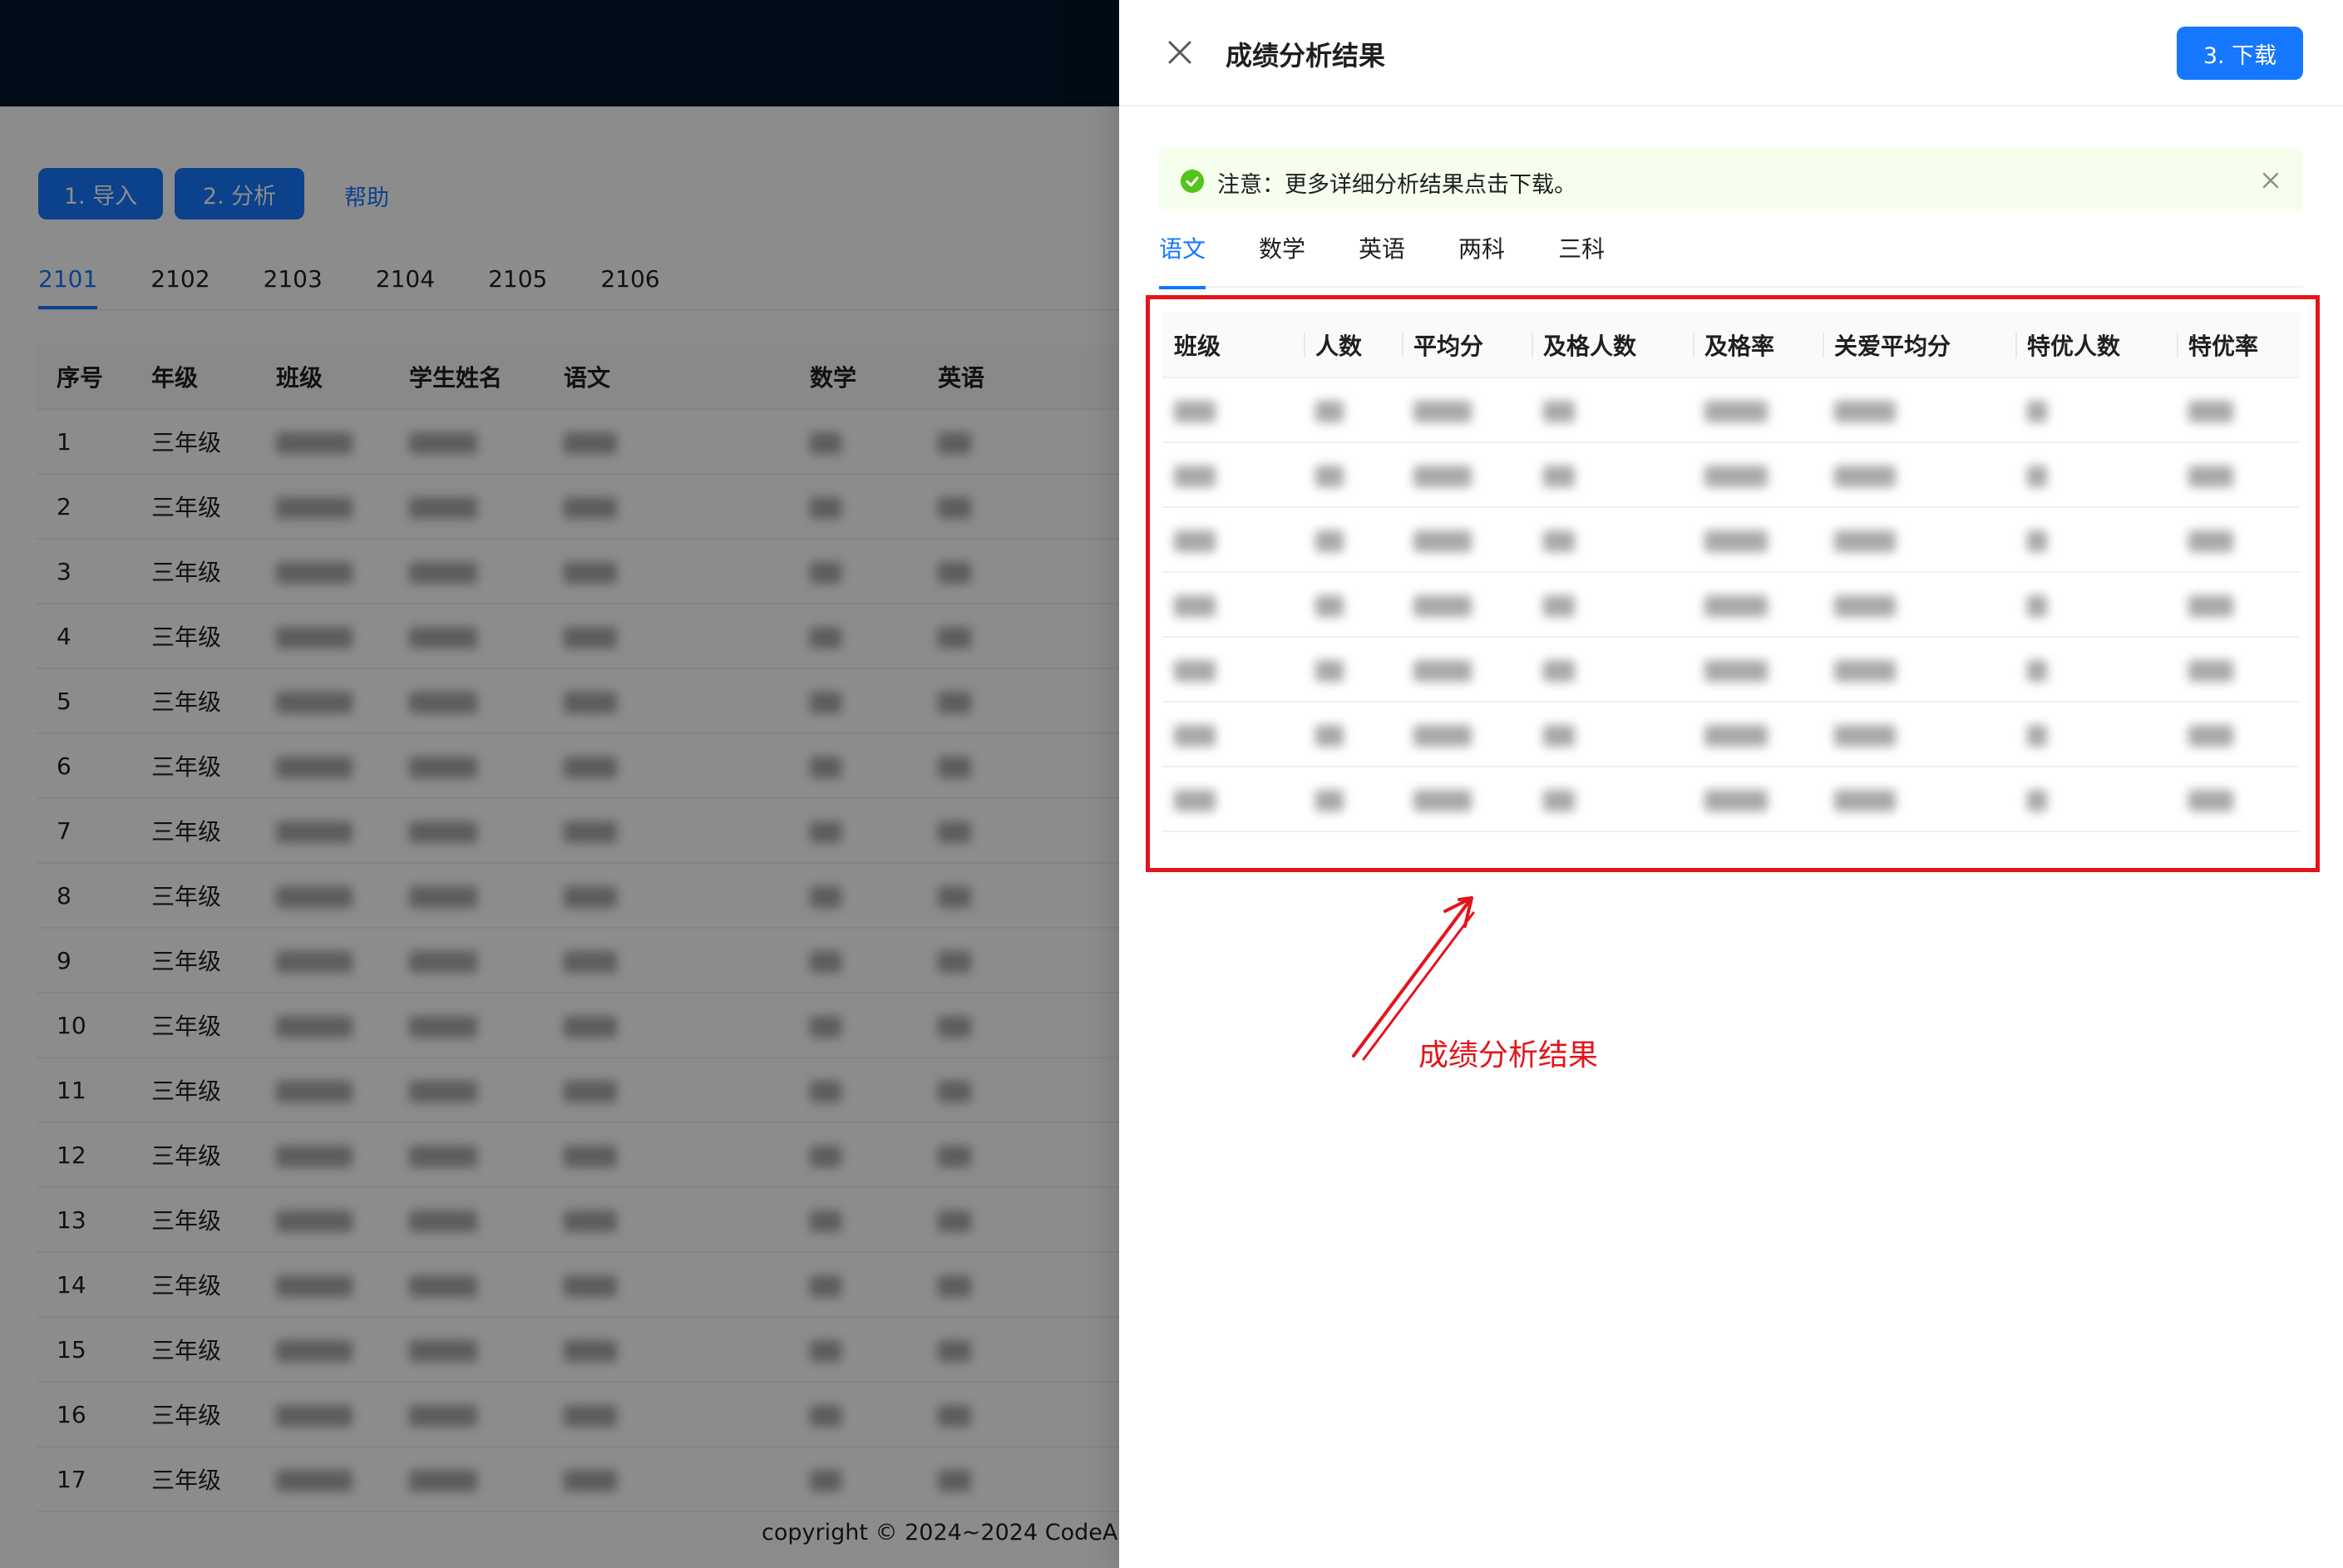  Describe the element at coordinates (1382, 256) in the screenshot. I see `subject-tab-英语: 英语` at that location.